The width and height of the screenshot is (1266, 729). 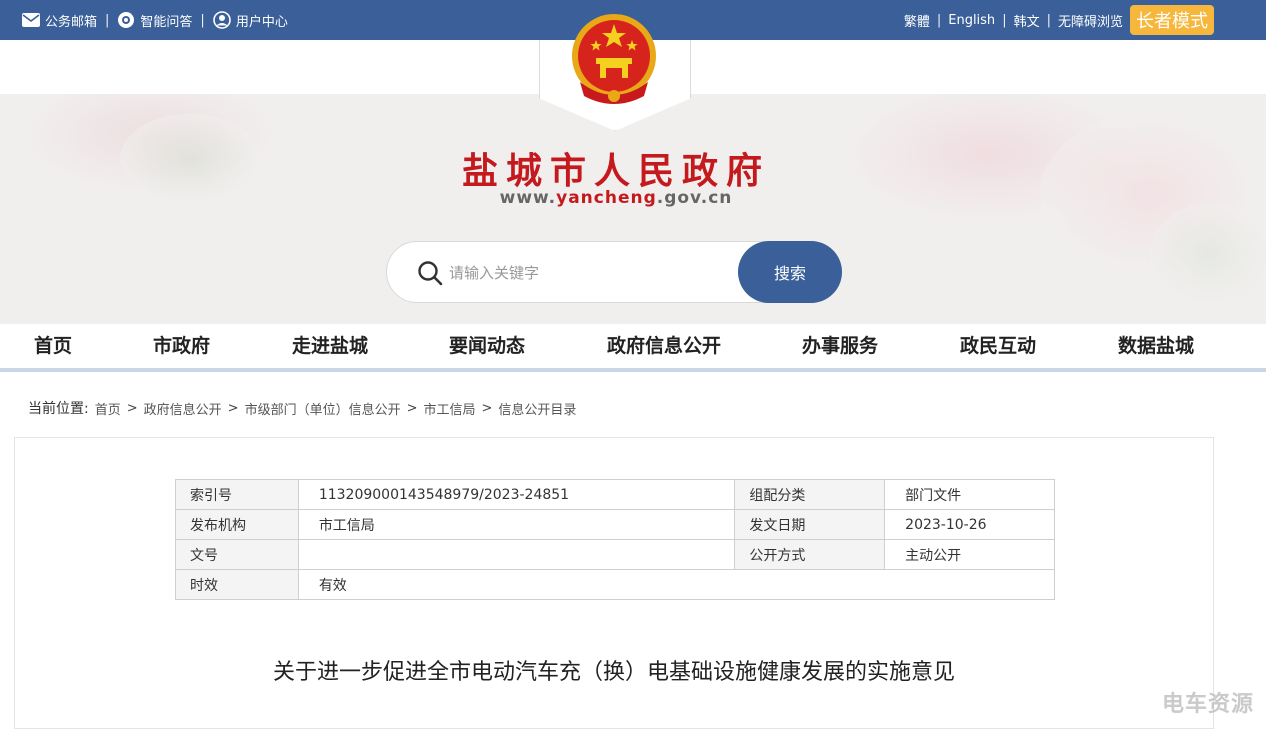 I want to click on top-links: 公务邮箱 | 智能问答 | 用户中心, so click(x=155, y=20).